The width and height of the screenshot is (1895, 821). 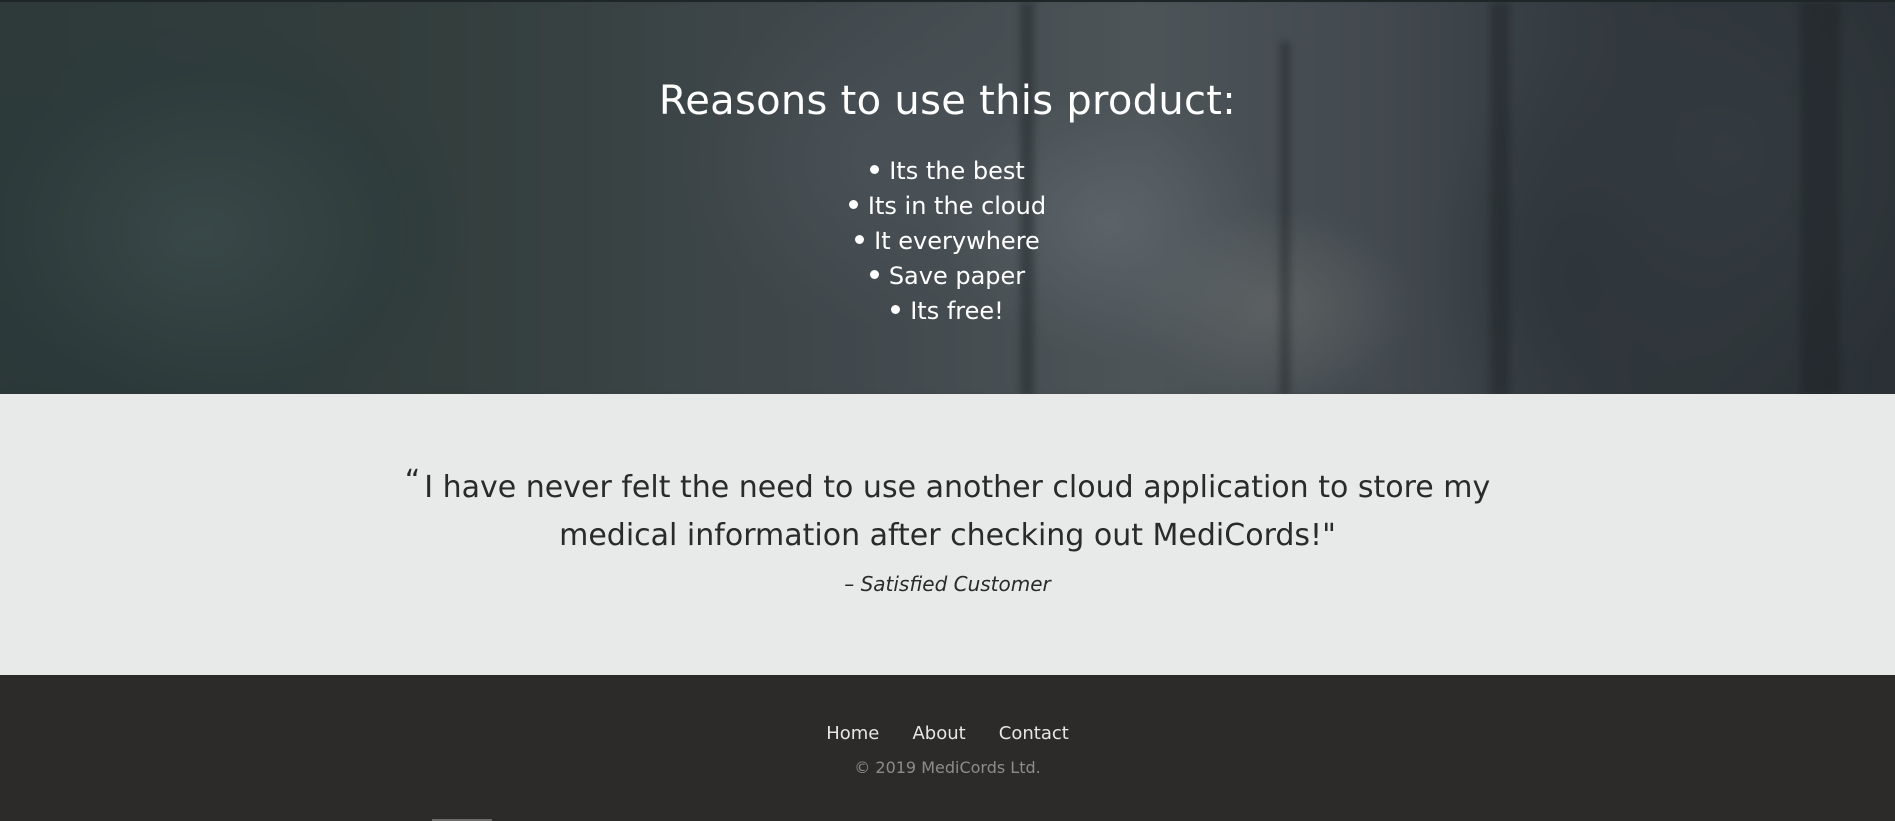 I want to click on footer-nav: Home About Contact, so click(x=947, y=733).